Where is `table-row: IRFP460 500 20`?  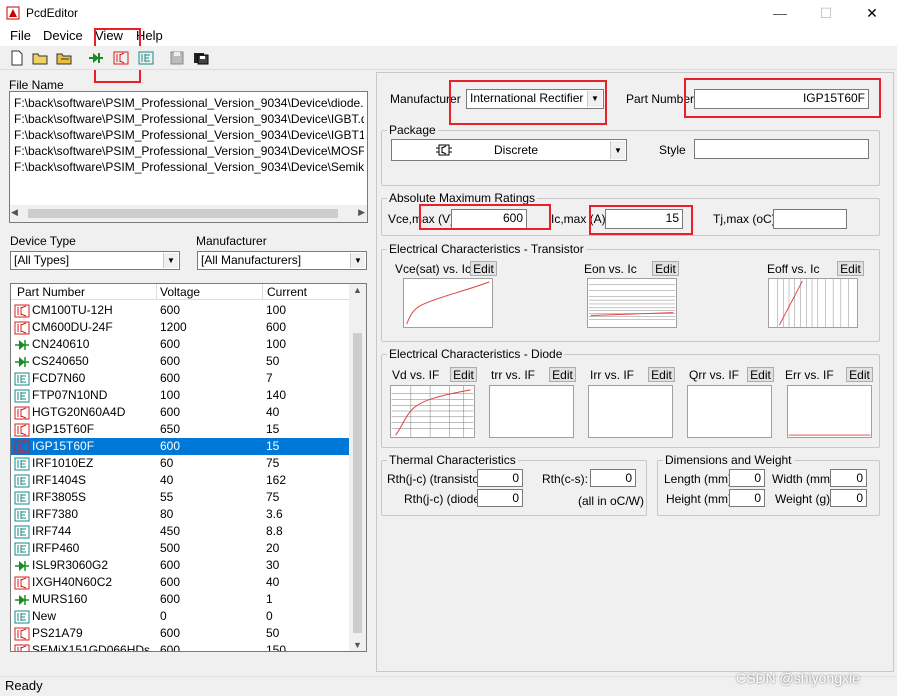 table-row: IRFP460 500 20 is located at coordinates (180, 548).